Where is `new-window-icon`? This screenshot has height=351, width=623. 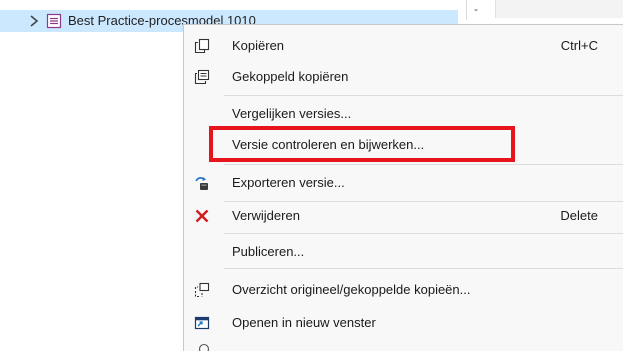 new-window-icon is located at coordinates (202, 323).